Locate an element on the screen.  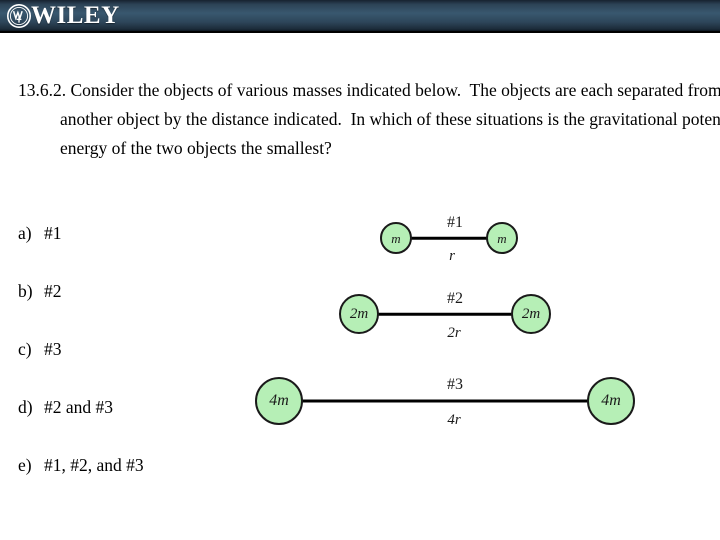
diagram-3-top-label: #3 is located at coordinates (455, 384).